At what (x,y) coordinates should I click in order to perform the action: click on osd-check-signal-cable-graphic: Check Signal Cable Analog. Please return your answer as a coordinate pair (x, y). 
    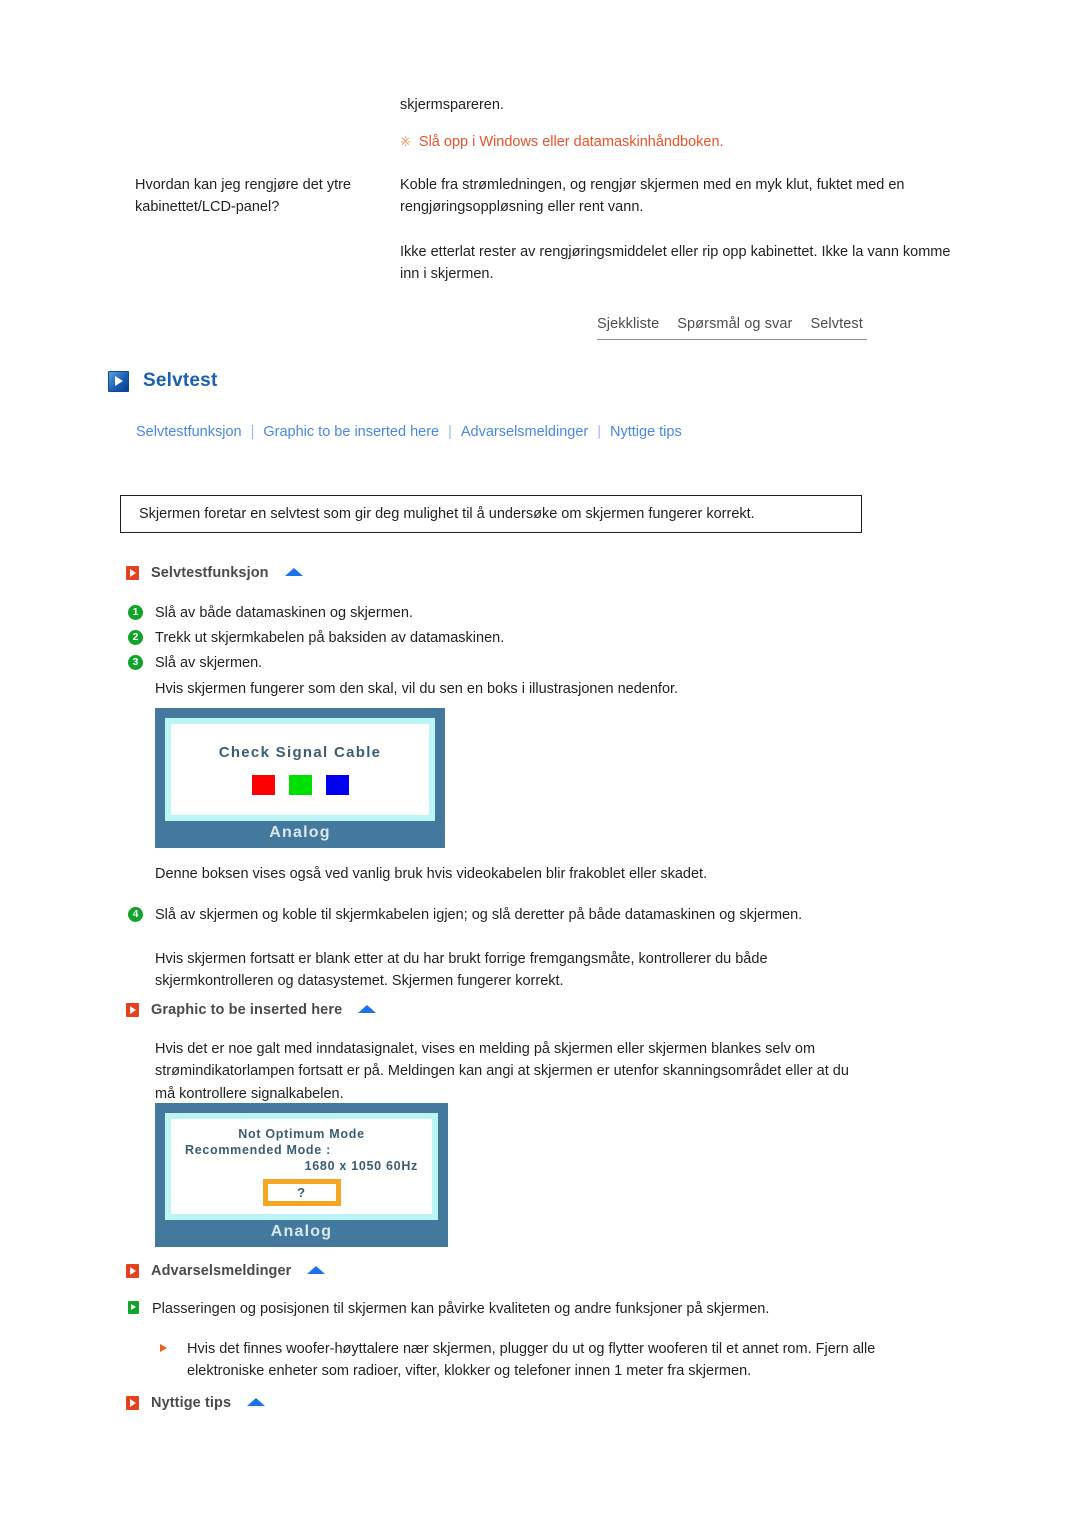
    Looking at the image, I should click on (300, 778).